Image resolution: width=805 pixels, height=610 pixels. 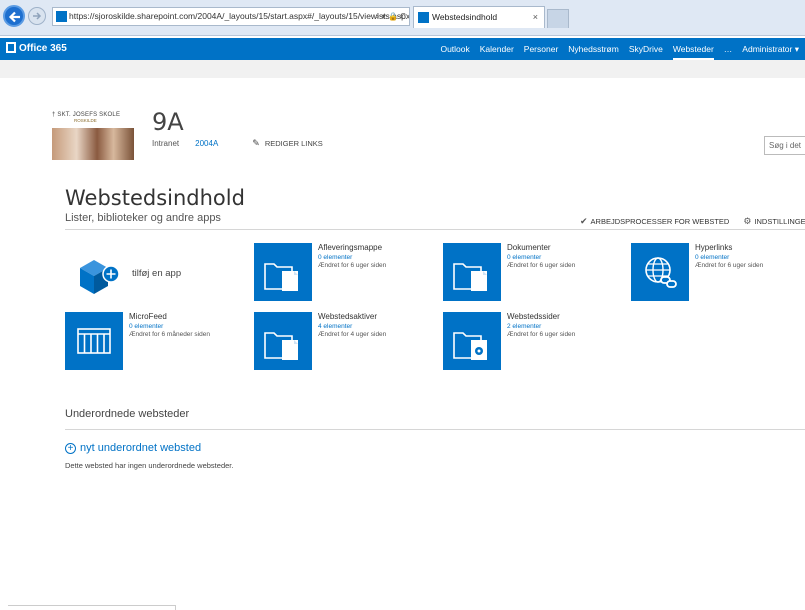 I want to click on settings-link: ⚙INDSTILLINGER, so click(x=774, y=221).